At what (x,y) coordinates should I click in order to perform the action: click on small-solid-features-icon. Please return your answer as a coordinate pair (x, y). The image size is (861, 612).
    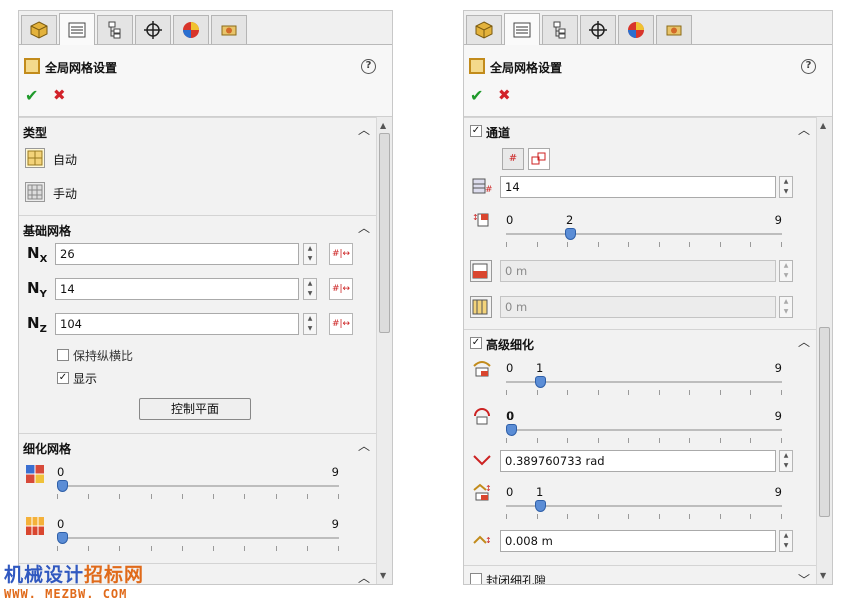
    Looking at the image, I should click on (482, 368).